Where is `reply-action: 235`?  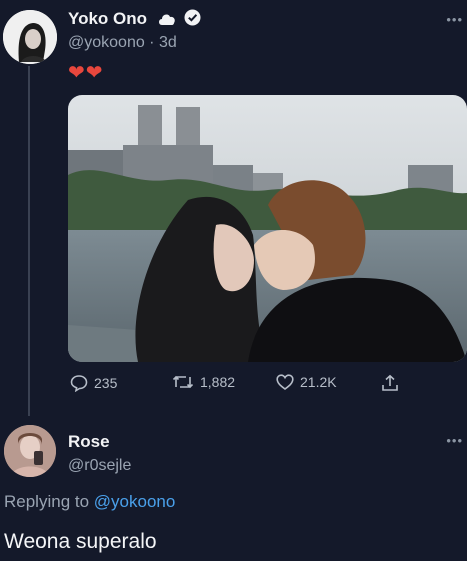
reply-action: 235 is located at coordinates (93, 383).